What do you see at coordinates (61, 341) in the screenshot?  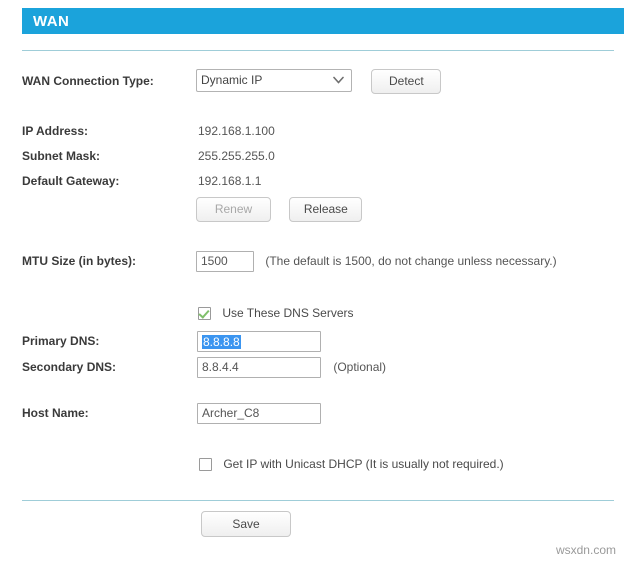 I see `primary-dns-label: Primary DNS:` at bounding box center [61, 341].